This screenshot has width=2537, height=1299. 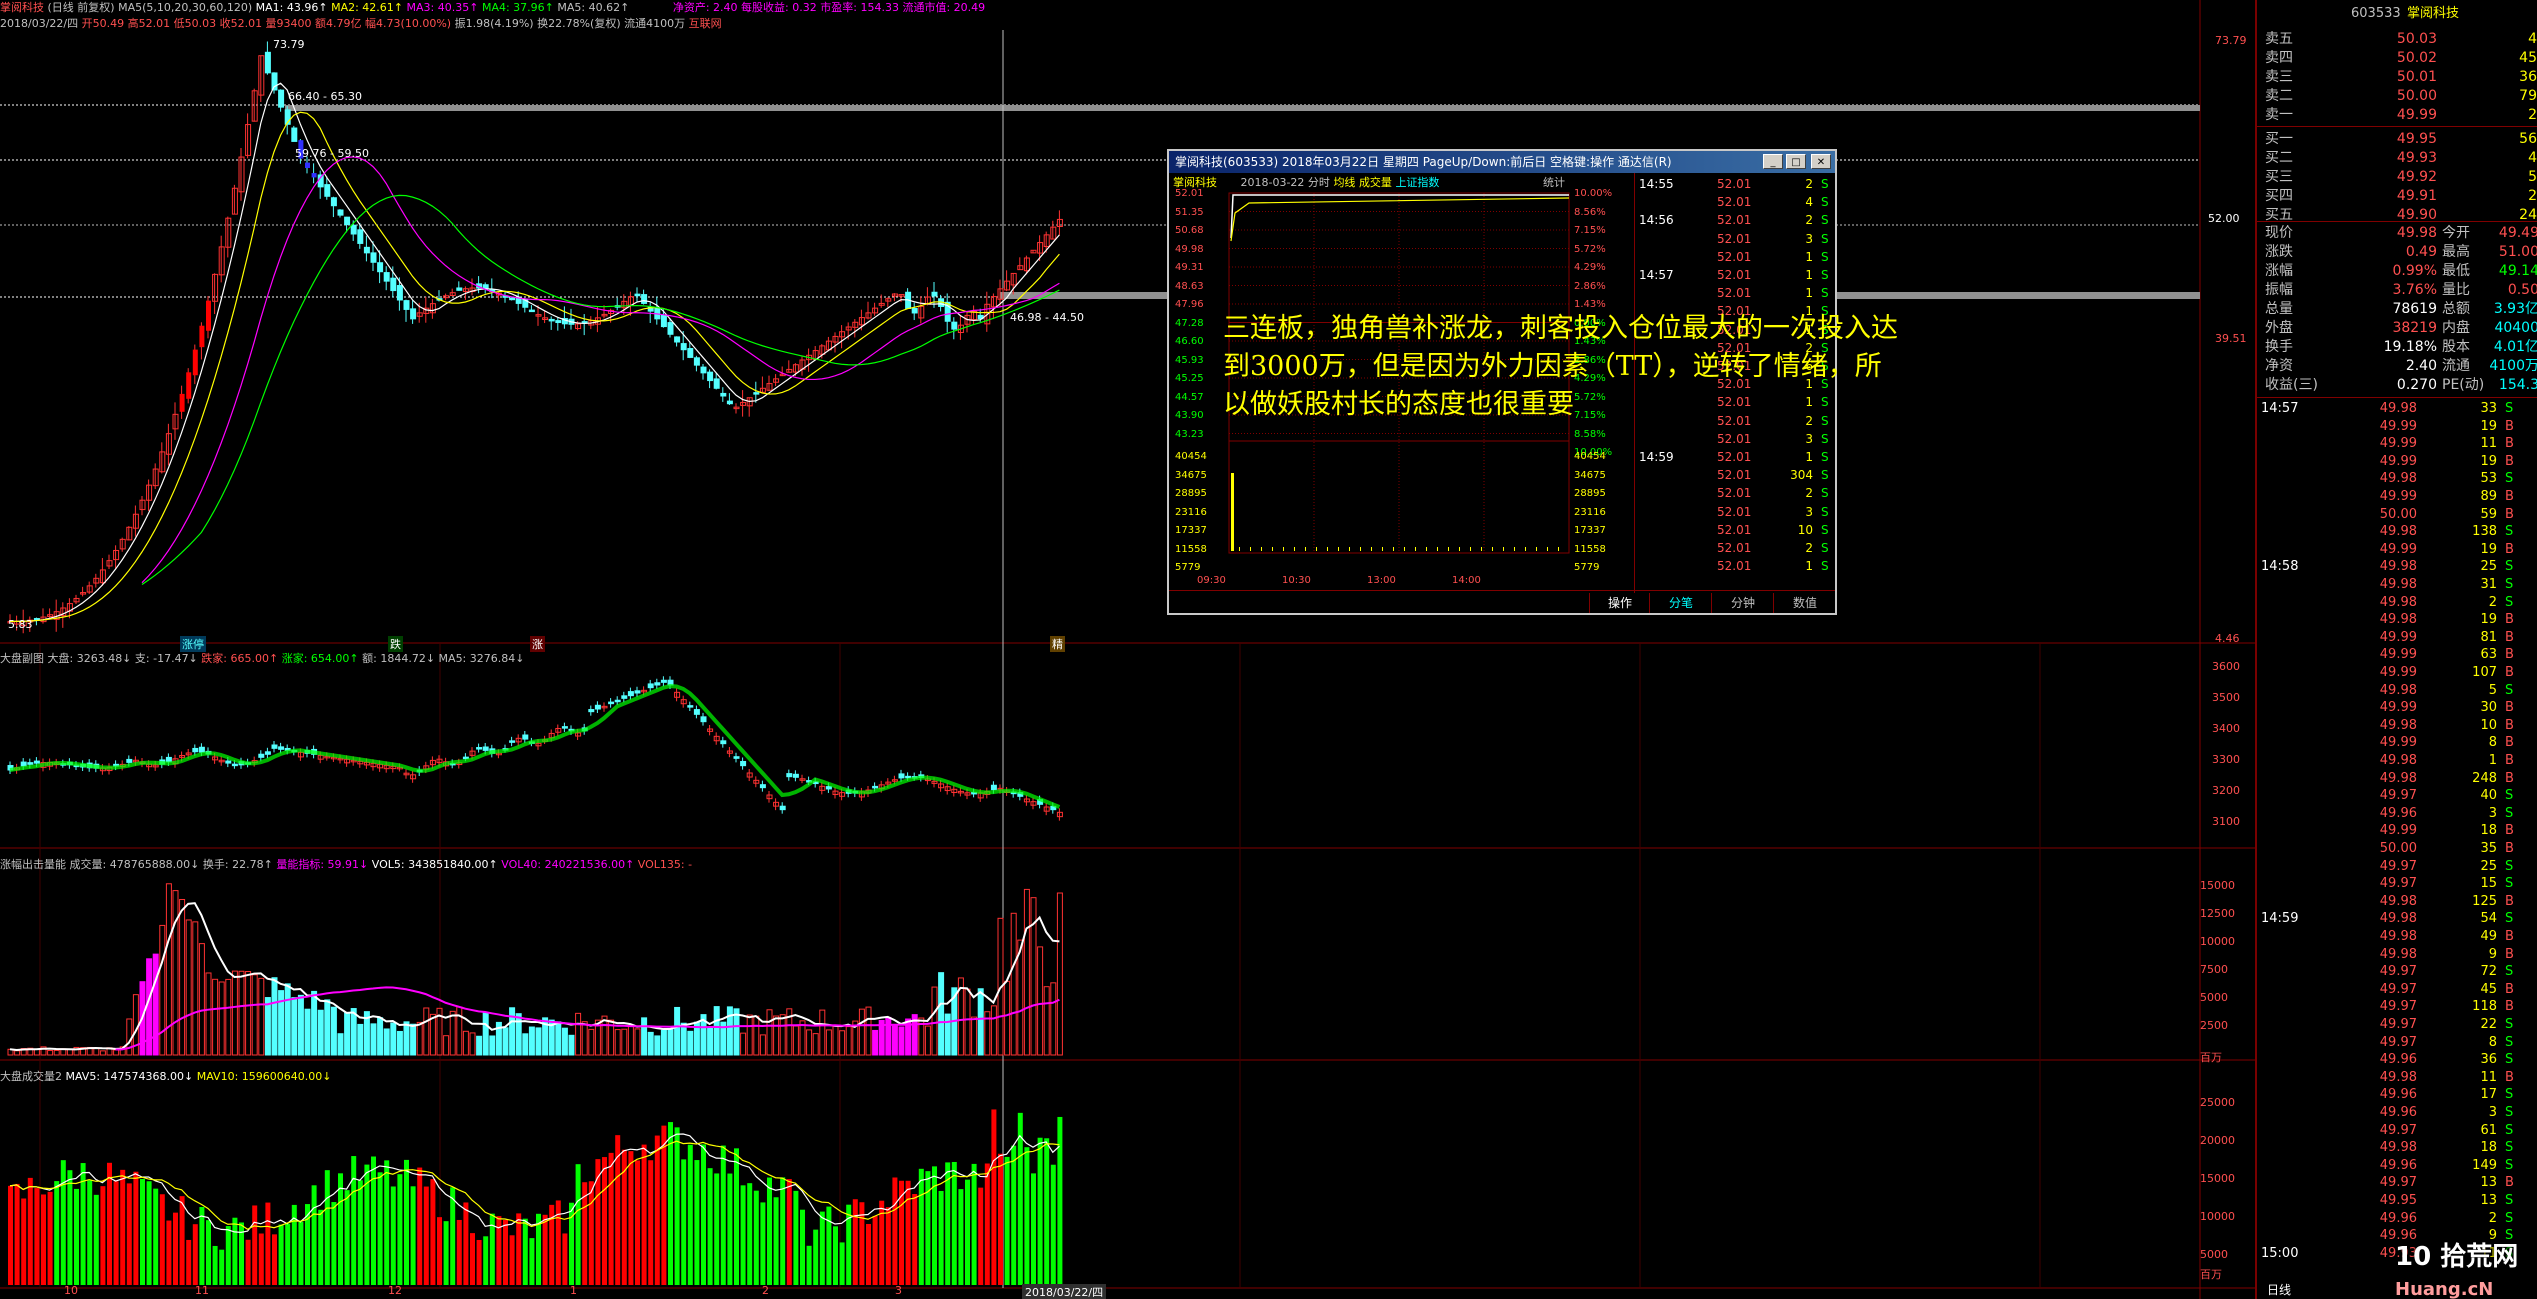 I want to click on tab-minute: 分钟, so click(x=1742, y=603).